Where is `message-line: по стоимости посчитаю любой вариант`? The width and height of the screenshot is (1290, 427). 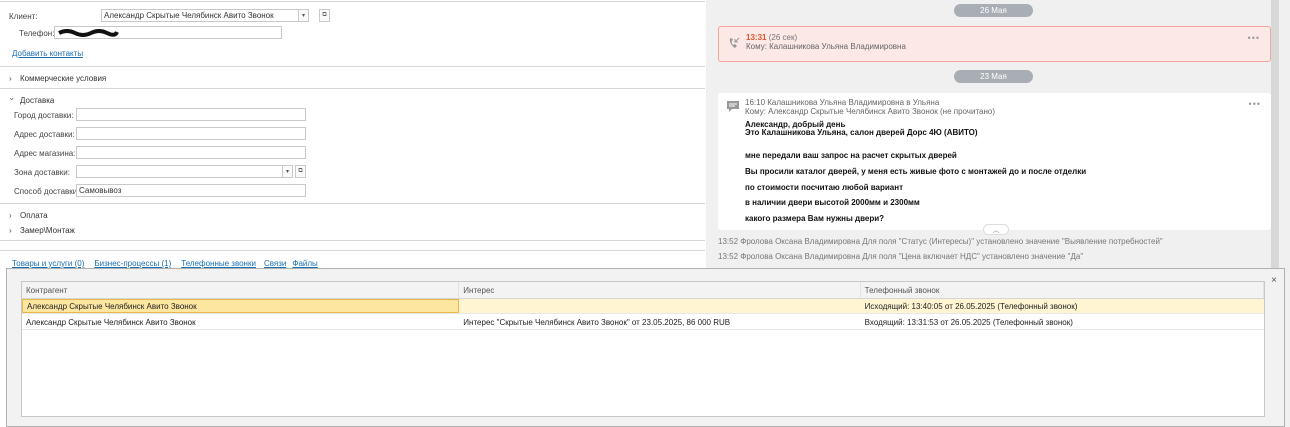 message-line: по стоимости посчитаю любой вариант is located at coordinates (824, 187).